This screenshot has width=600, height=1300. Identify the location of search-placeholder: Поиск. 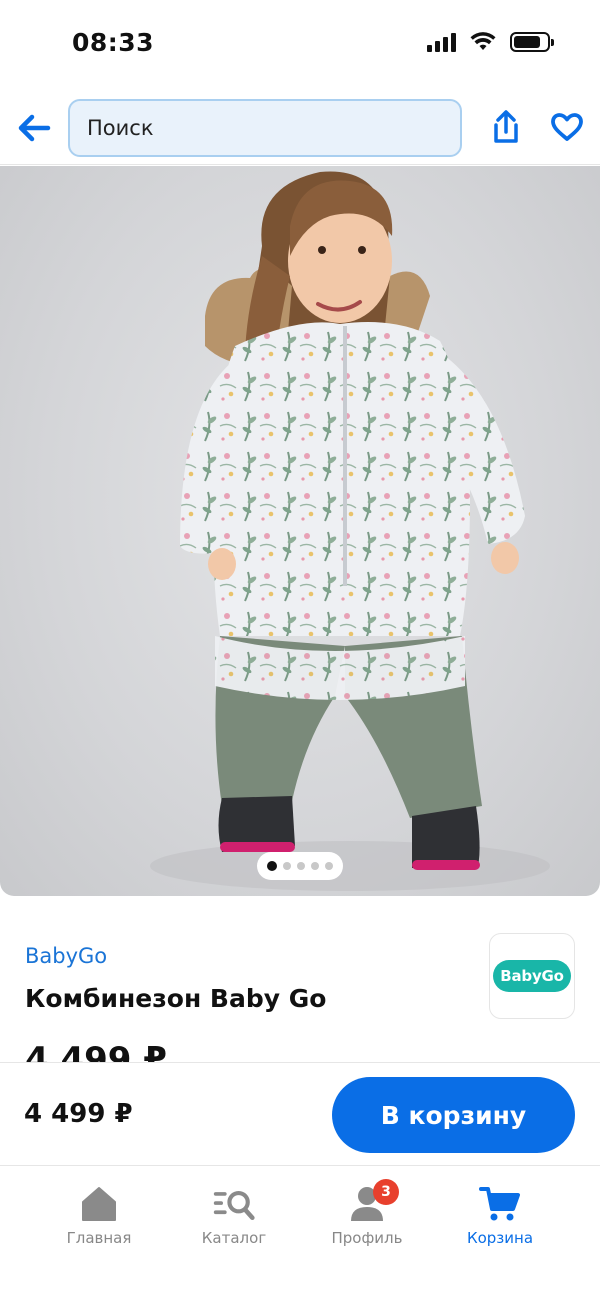
(120, 128).